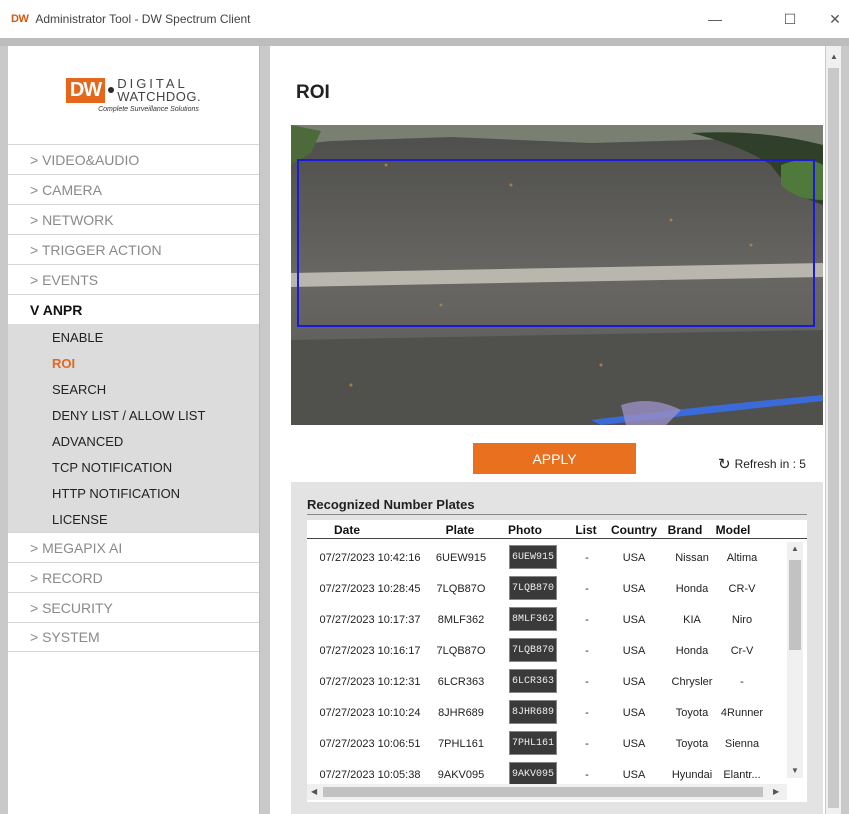 This screenshot has height=814, width=849. I want to click on sidebar-item-3: > TRIGGER ACTION, so click(133, 249).